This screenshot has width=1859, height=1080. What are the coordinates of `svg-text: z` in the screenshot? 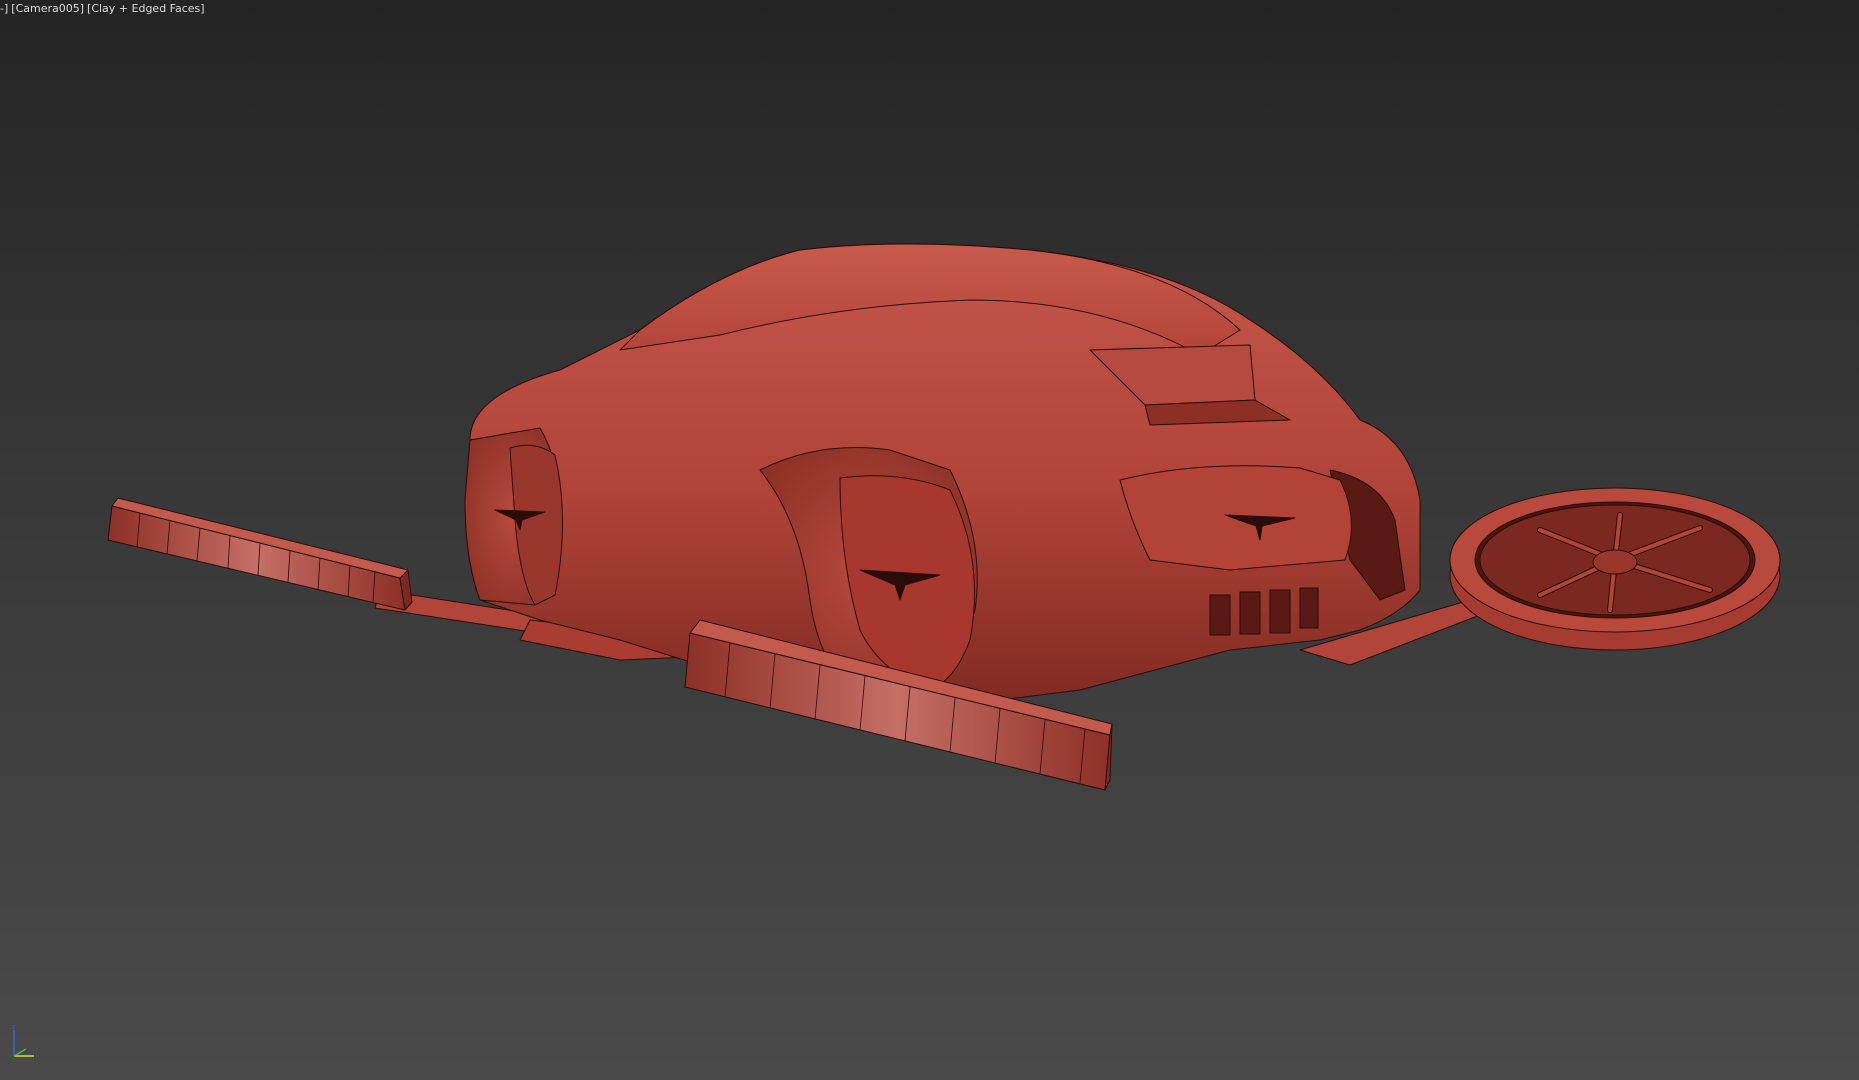 It's located at (13, 1027).